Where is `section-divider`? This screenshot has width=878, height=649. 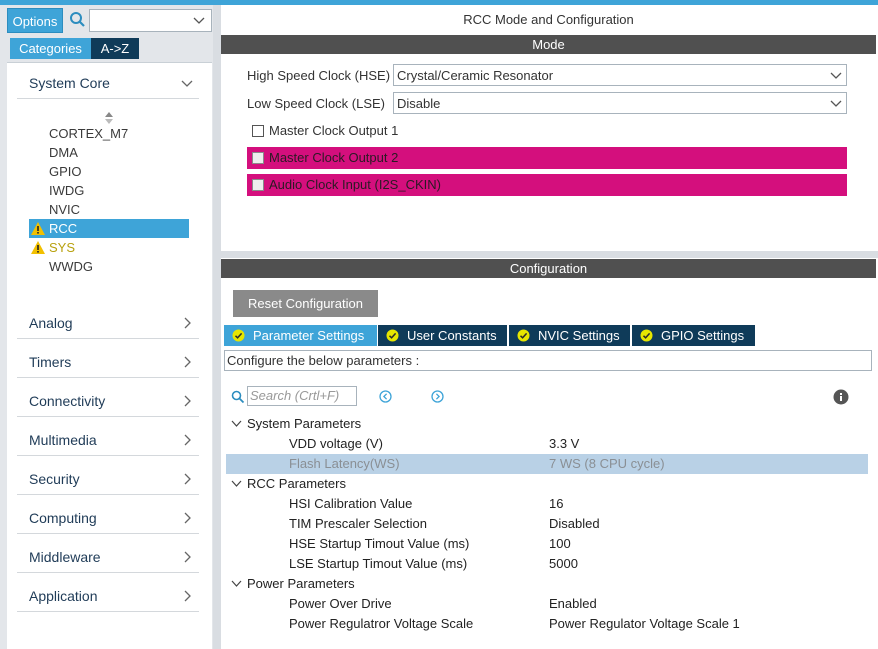 section-divider is located at coordinates (549, 254).